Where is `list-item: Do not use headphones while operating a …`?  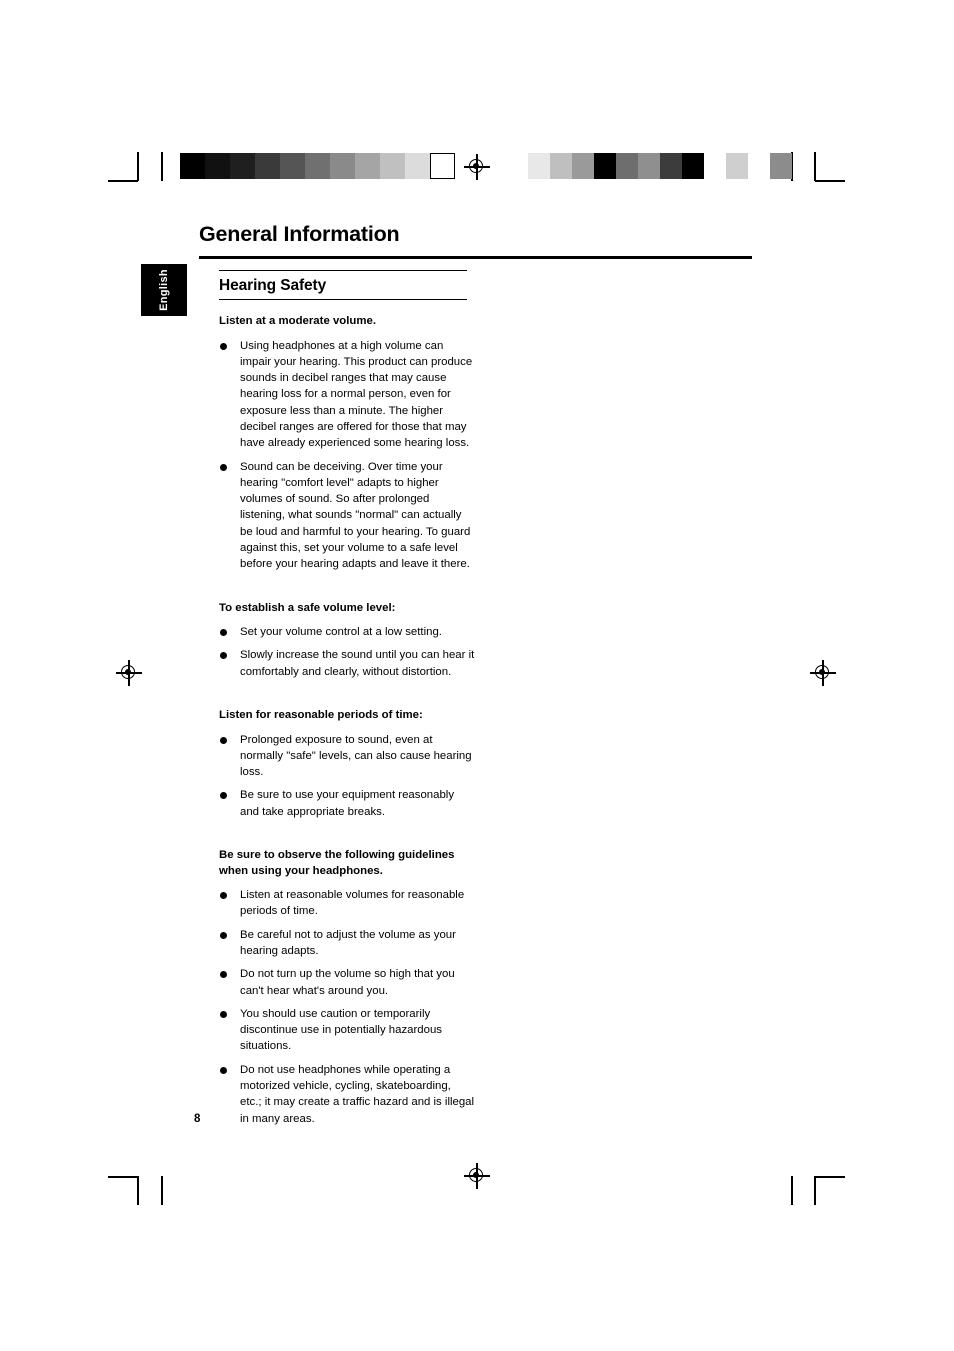 list-item: Do not use headphones while operating a … is located at coordinates (347, 1094).